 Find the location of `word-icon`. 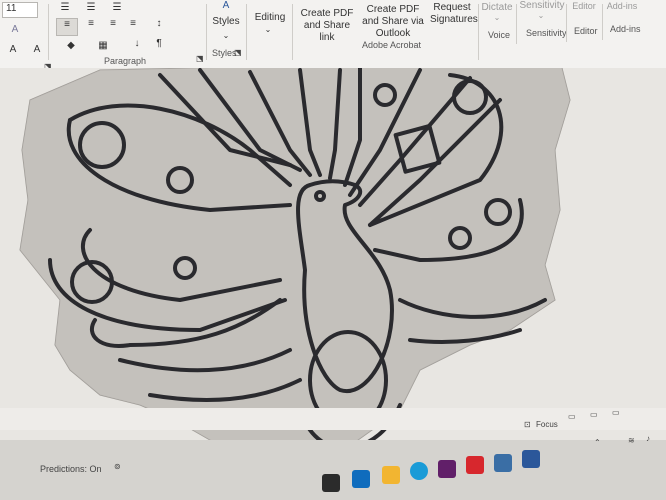

word-icon is located at coordinates (531, 459).